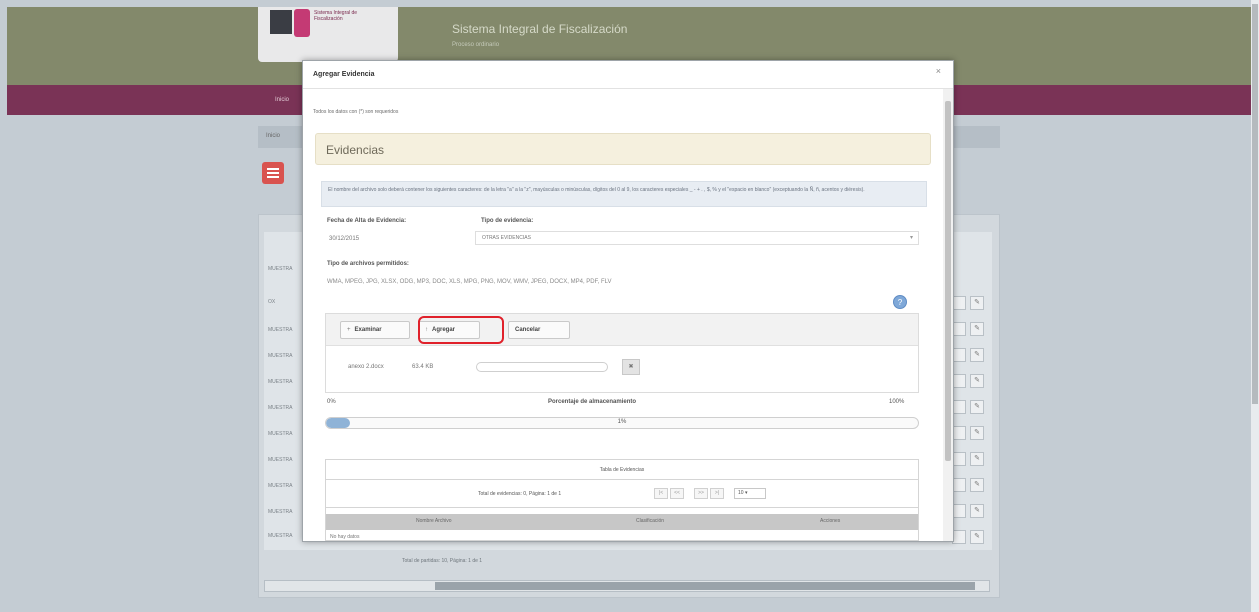 Image resolution: width=1259 pixels, height=612 pixels. What do you see at coordinates (750, 493) in the screenshot?
I see `page-size-select: 10 ▾` at bounding box center [750, 493].